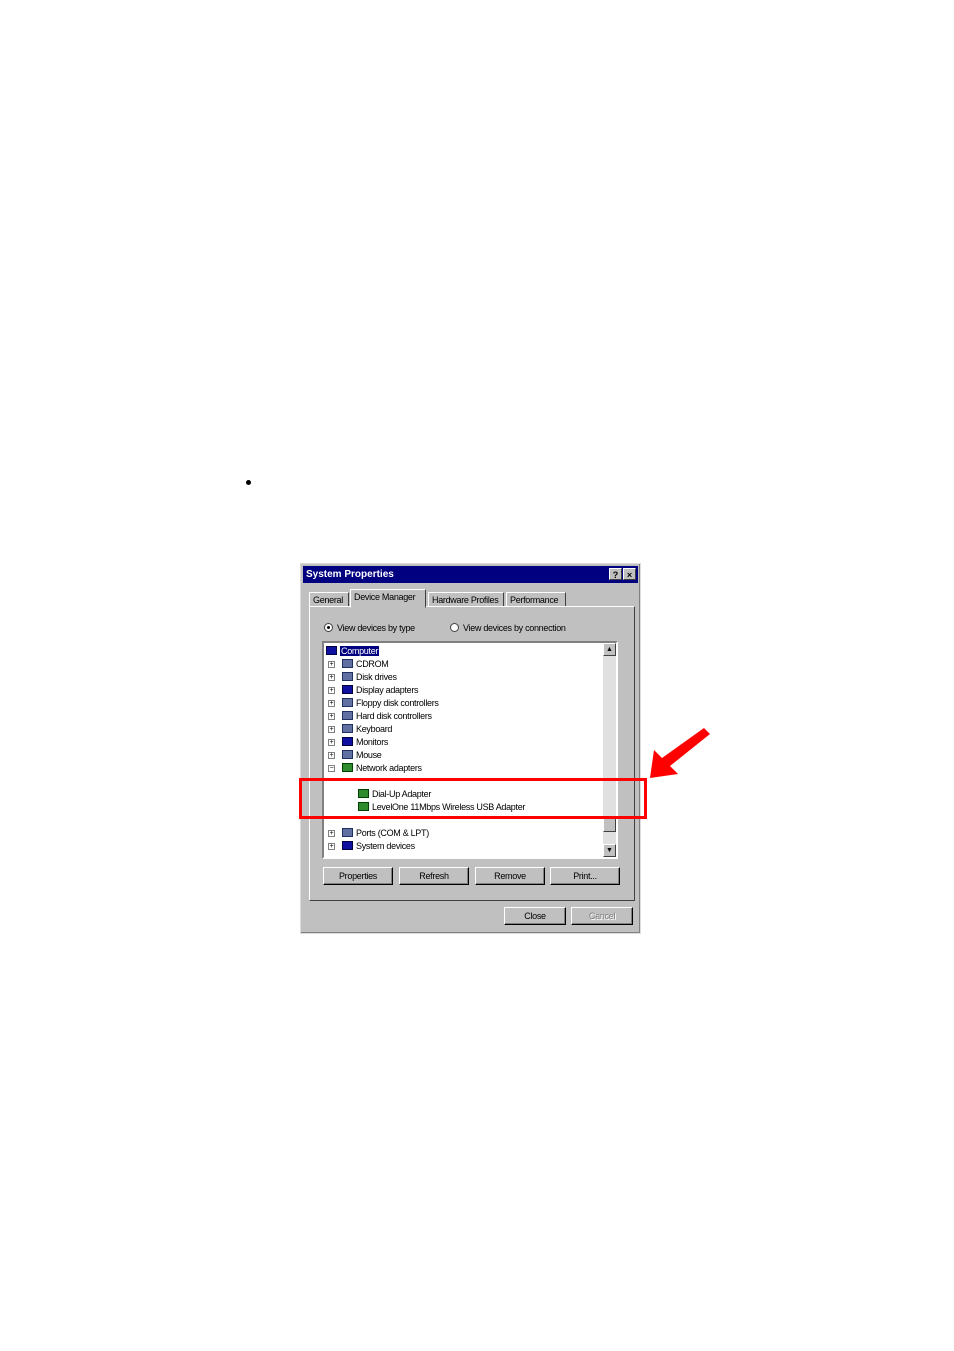  I want to click on tree-item-disk-drives: + Disk drives, so click(361, 677).